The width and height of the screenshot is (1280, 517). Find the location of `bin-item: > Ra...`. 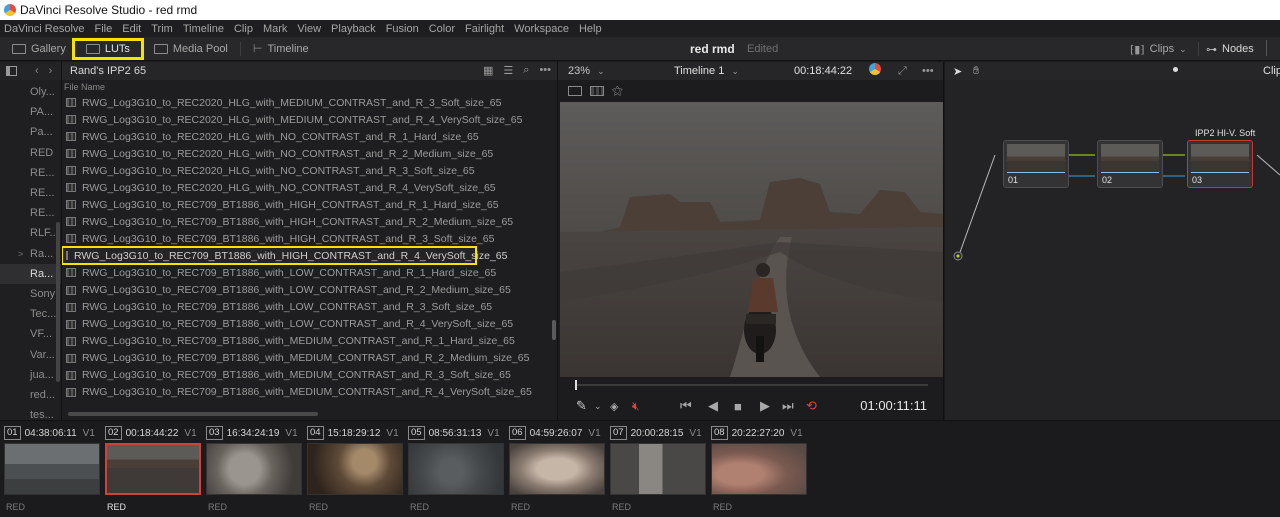

bin-item: > Ra... is located at coordinates (30, 254).